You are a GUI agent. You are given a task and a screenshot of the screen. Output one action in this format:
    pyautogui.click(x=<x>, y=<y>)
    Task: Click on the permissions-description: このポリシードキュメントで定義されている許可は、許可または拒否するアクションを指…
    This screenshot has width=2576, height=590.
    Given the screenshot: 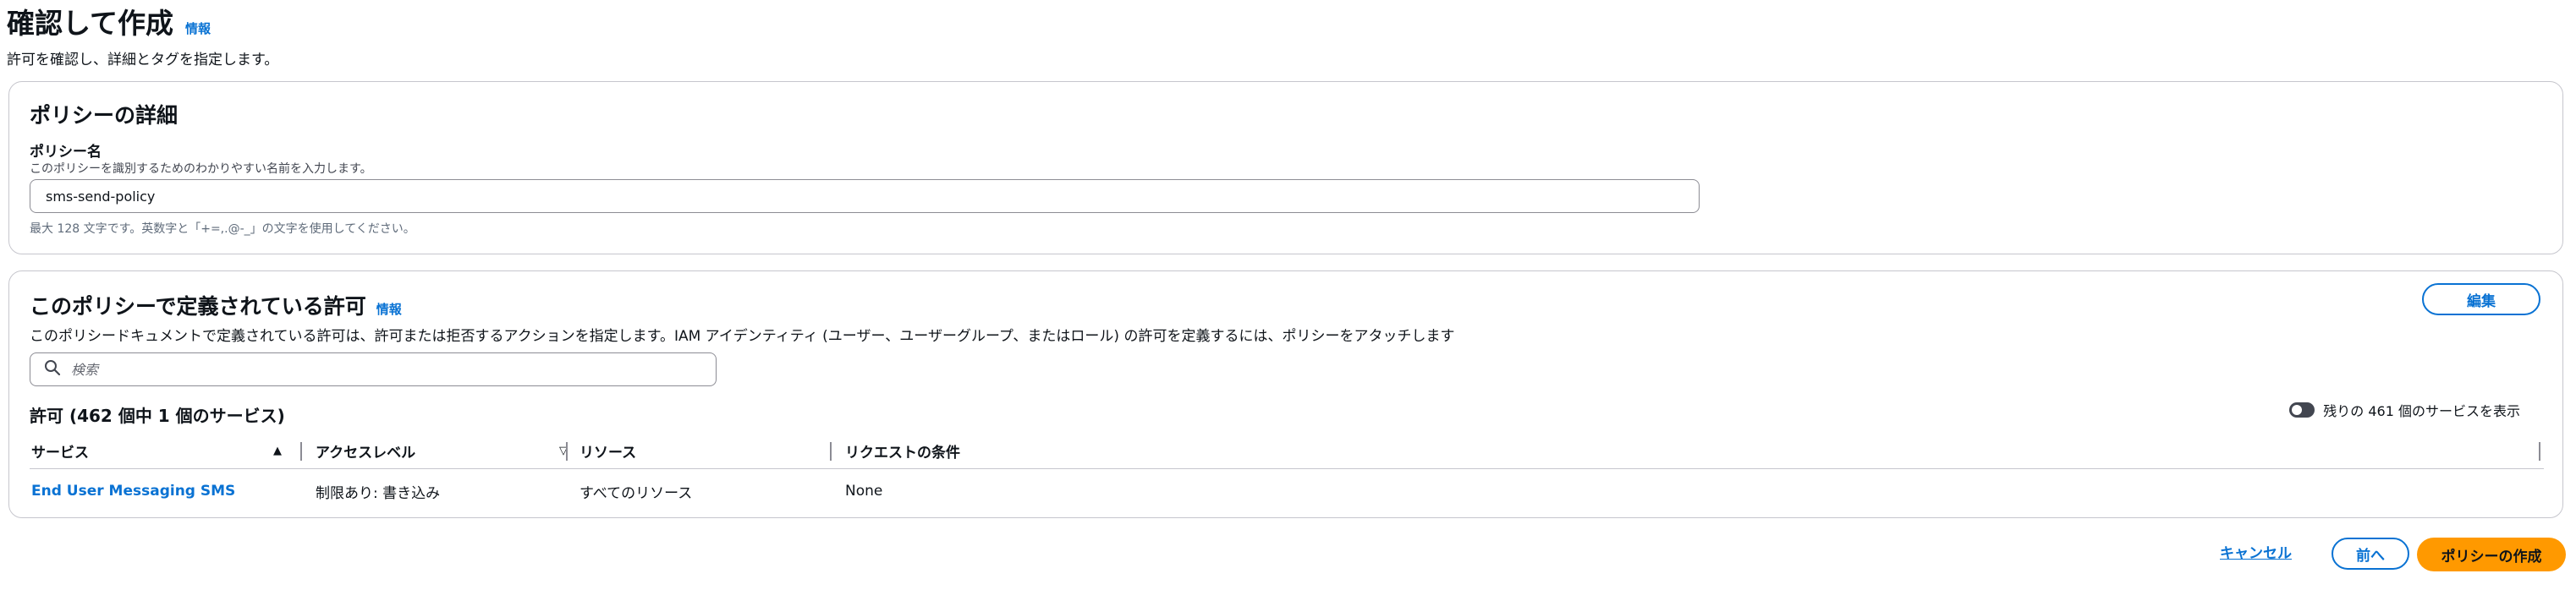 What is the action you would take?
    pyautogui.click(x=742, y=336)
    